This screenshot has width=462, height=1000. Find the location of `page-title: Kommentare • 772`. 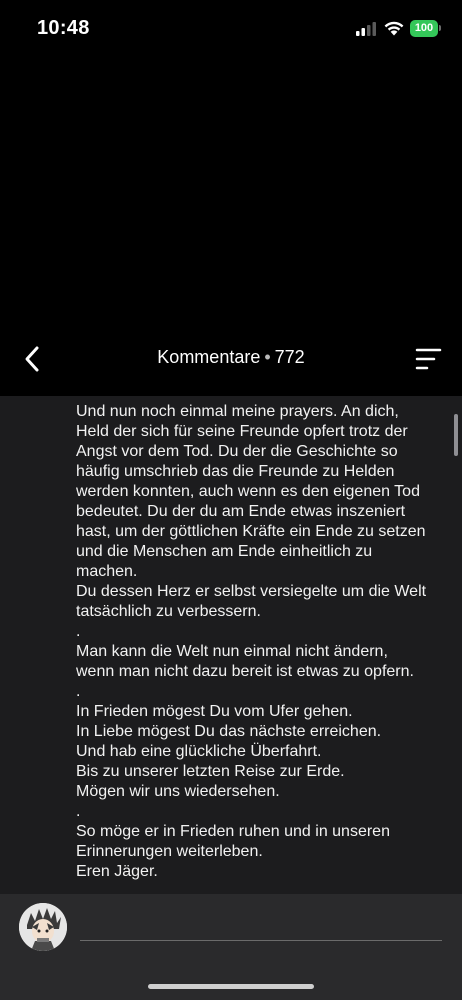

page-title: Kommentare • 772 is located at coordinates (231, 357).